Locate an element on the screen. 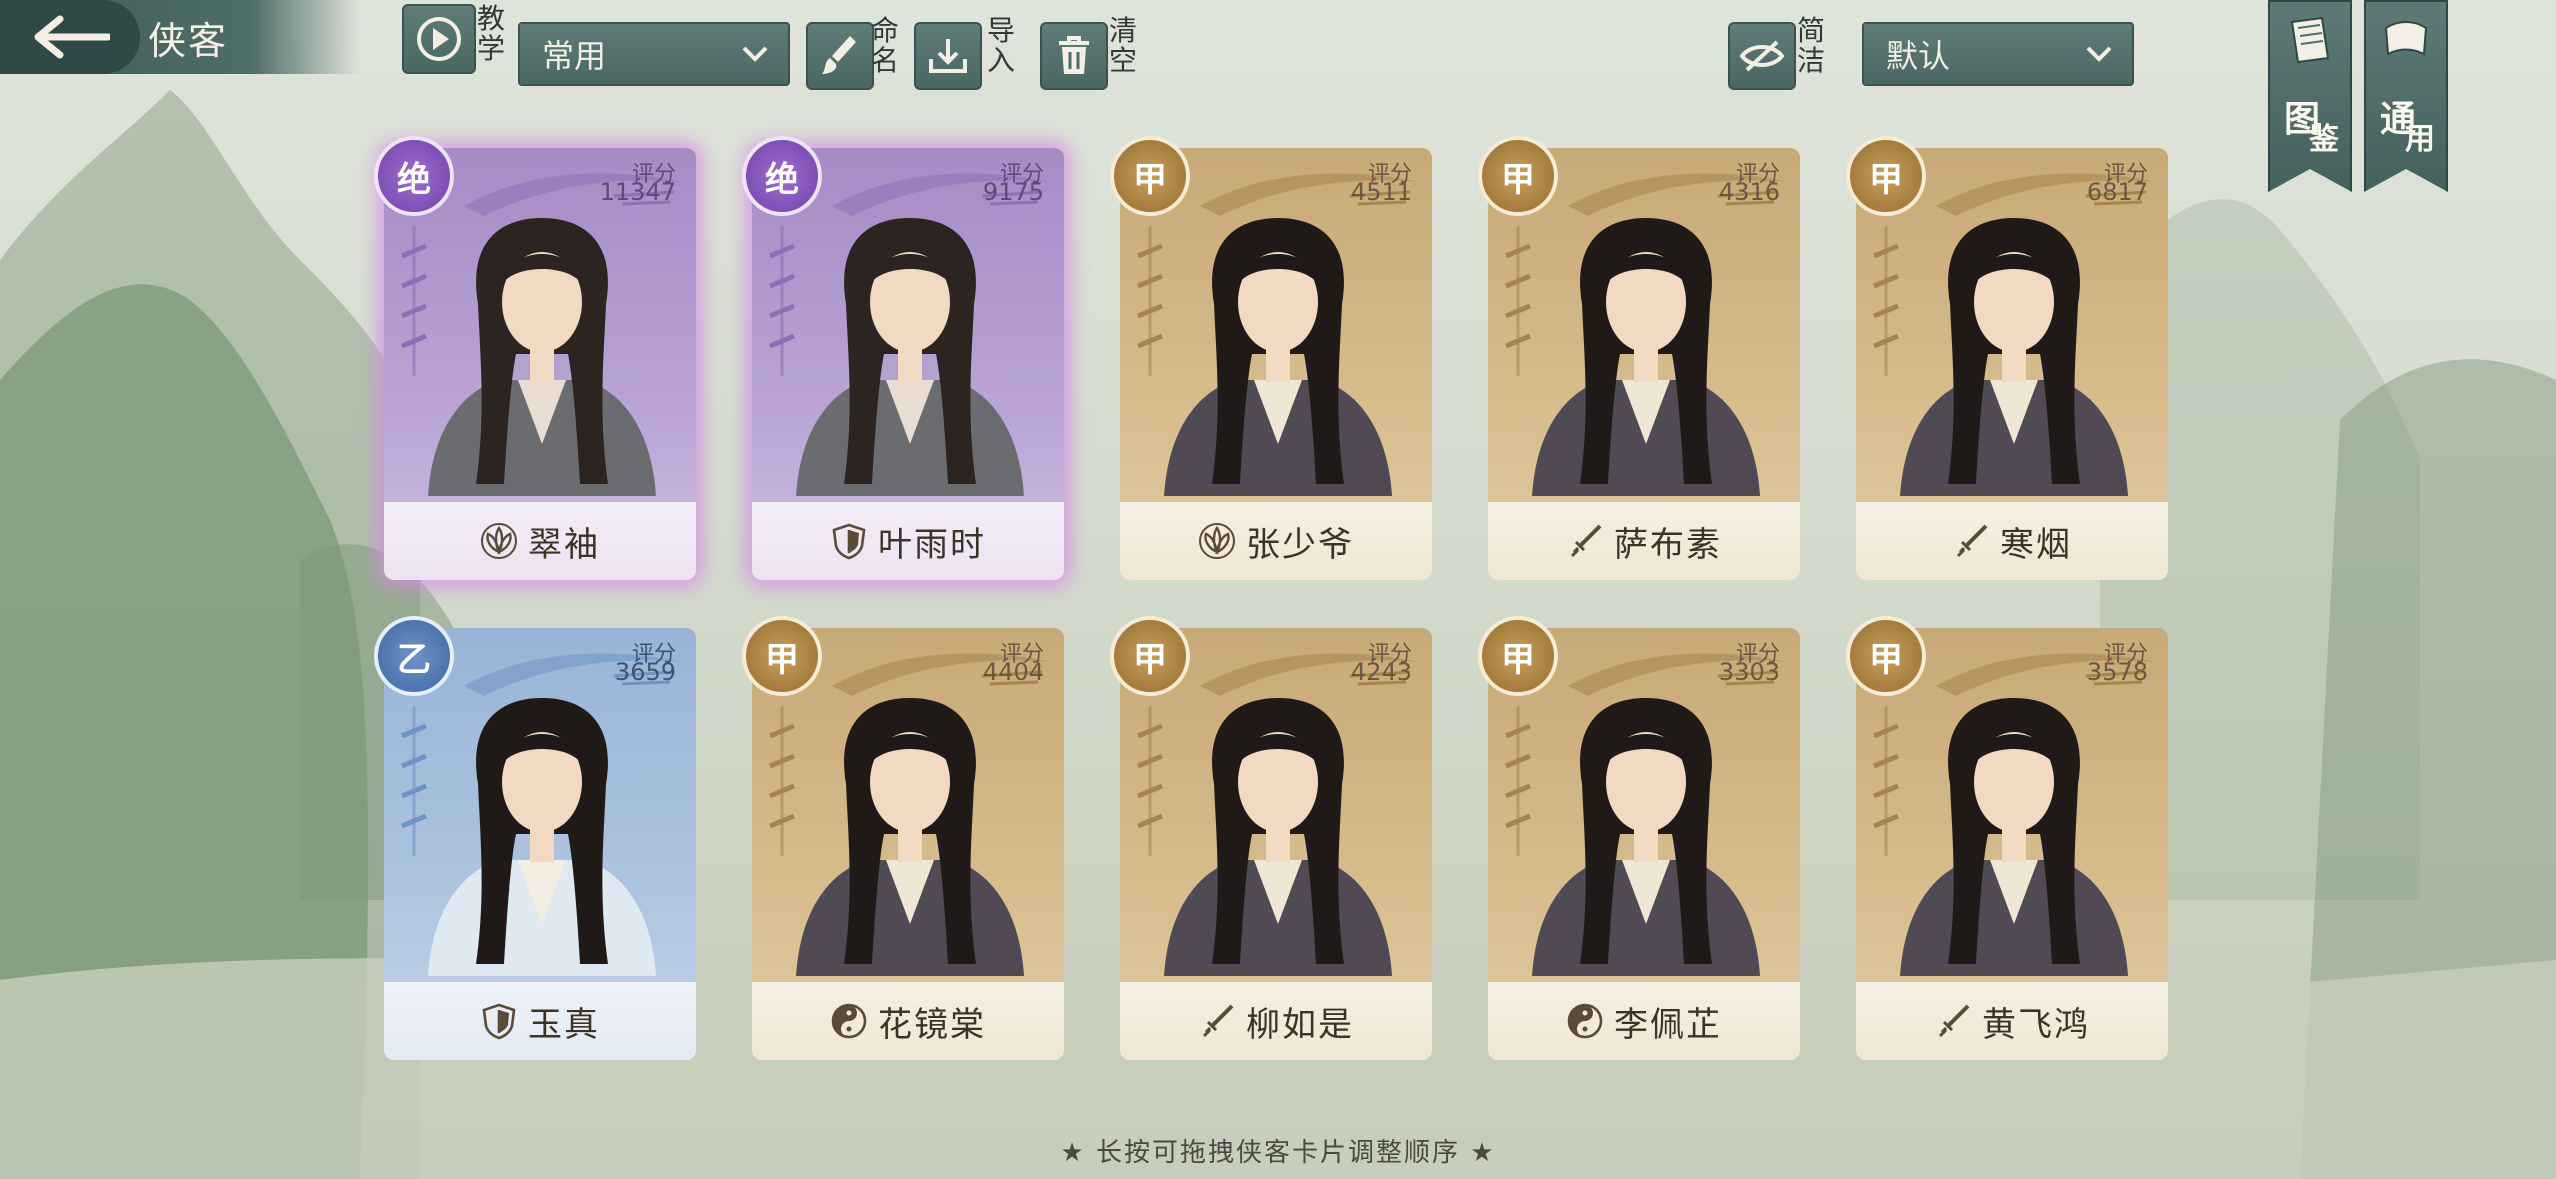 This screenshot has height=1179, width=2556. hero-name: 玉真 is located at coordinates (564, 1024).